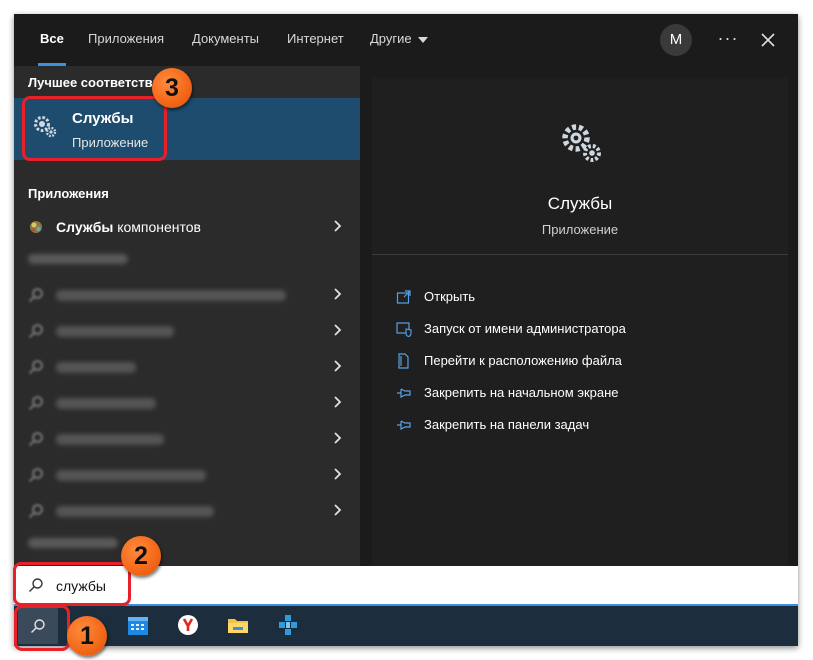 This screenshot has width=813, height=660. I want to click on tab-documents: Документы, so click(225, 40).